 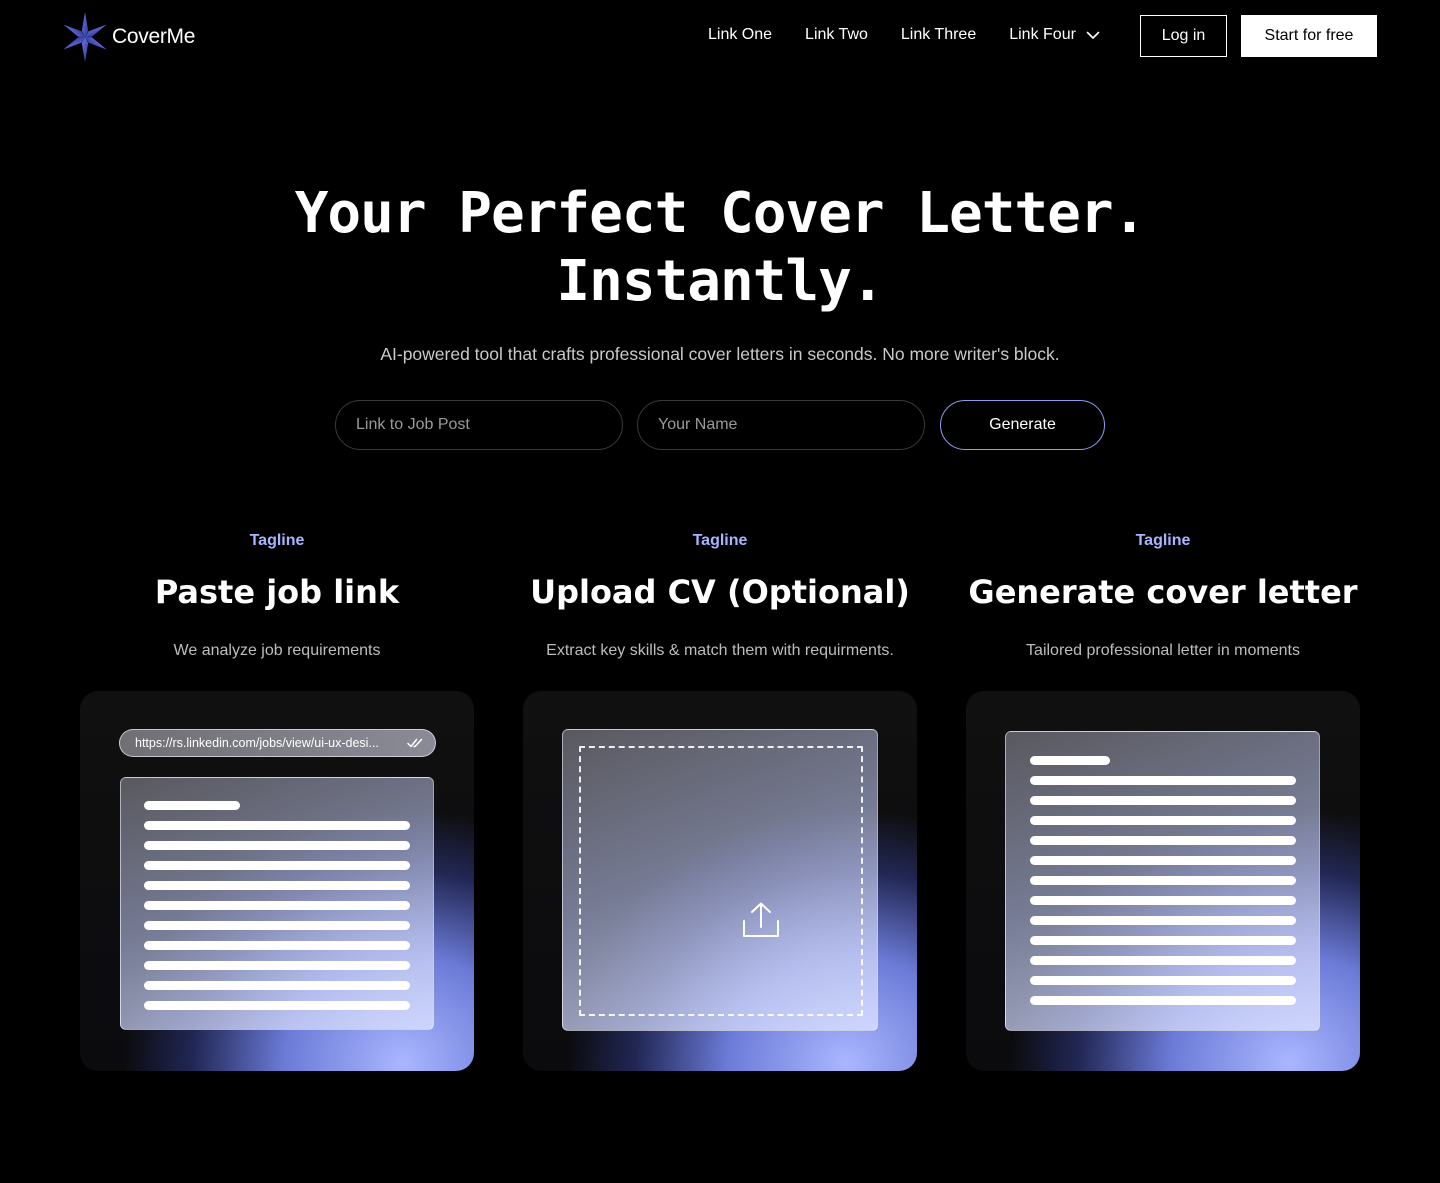 What do you see at coordinates (1042, 34) in the screenshot?
I see `nav-link-four-label: Link Four` at bounding box center [1042, 34].